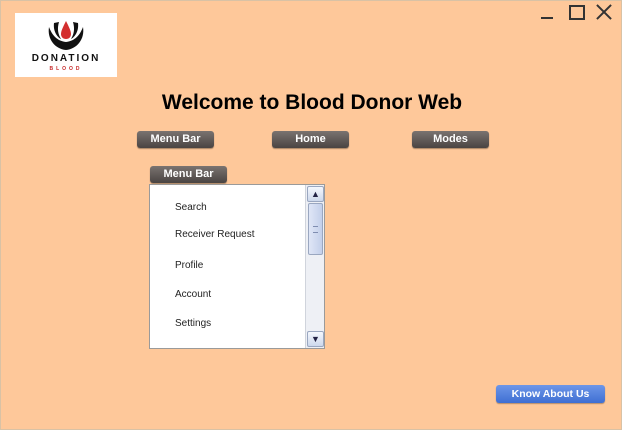 This screenshot has width=622, height=430. What do you see at coordinates (315, 194) in the screenshot?
I see `chevron-up-icon: ▲` at bounding box center [315, 194].